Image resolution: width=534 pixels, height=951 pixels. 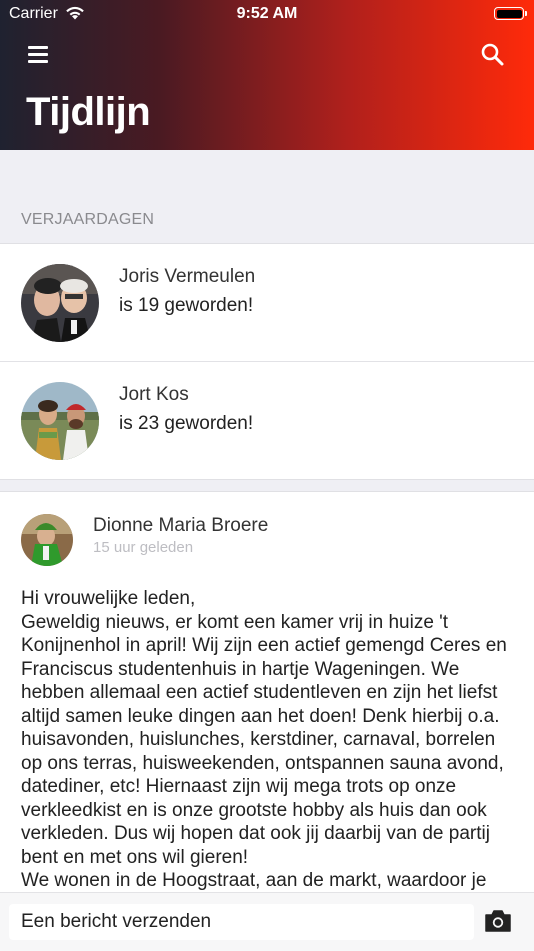 I want to click on birthday-row: Joris Vermeulen is 19 geworden!, so click(x=267, y=302).